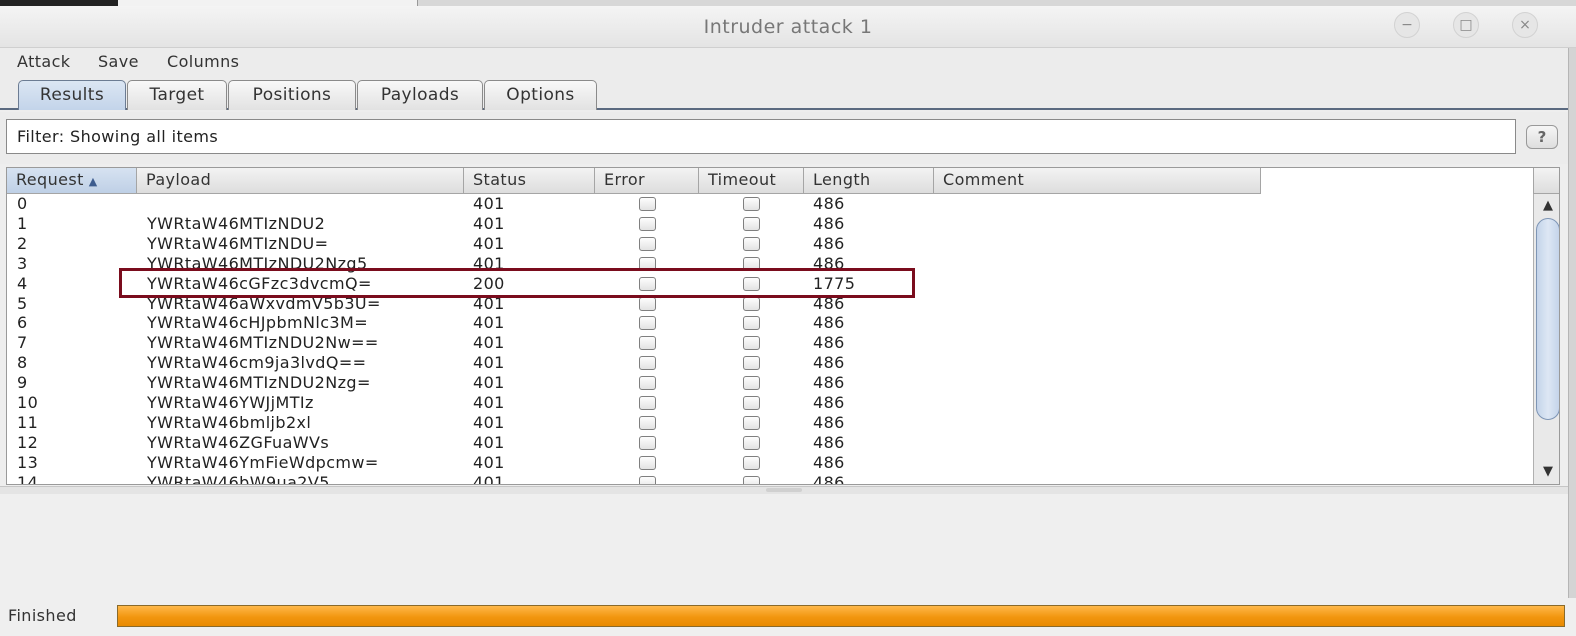  I want to click on status-bar: Finished, so click(788, 617).